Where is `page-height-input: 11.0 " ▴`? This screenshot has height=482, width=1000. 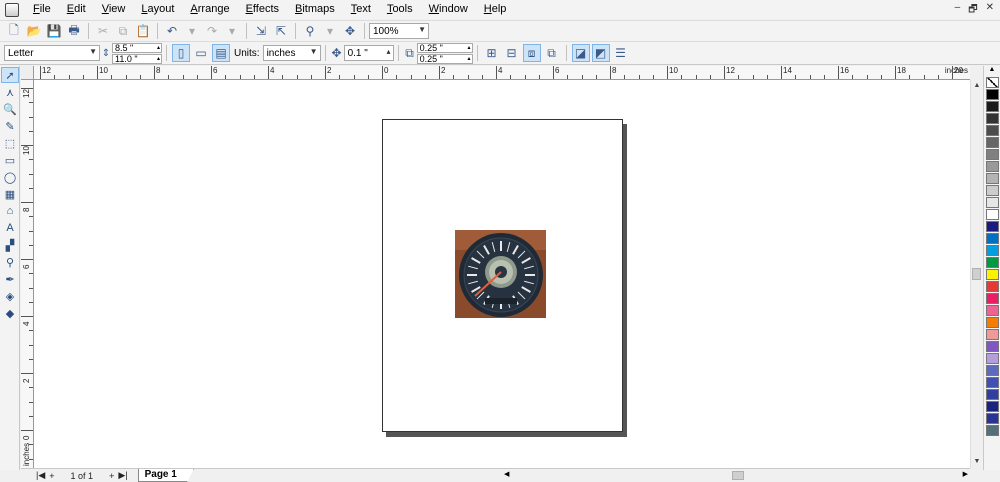 page-height-input: 11.0 " ▴ is located at coordinates (137, 58).